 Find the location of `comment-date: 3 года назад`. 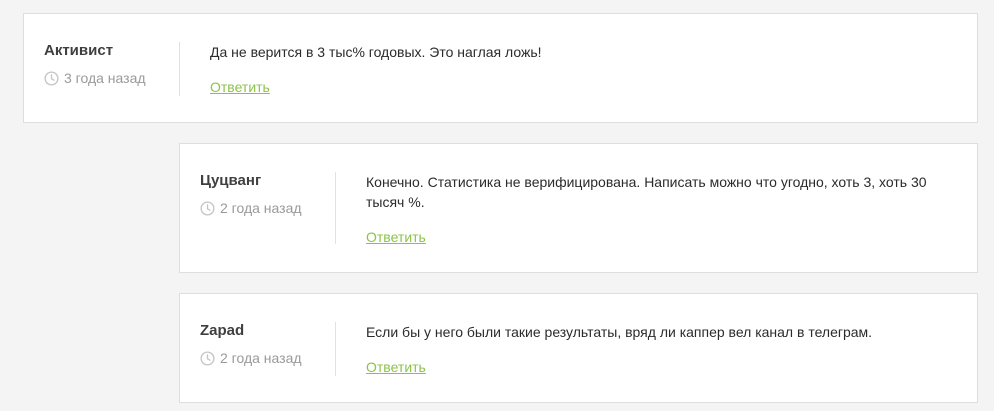

comment-date: 3 года назад is located at coordinates (105, 78).